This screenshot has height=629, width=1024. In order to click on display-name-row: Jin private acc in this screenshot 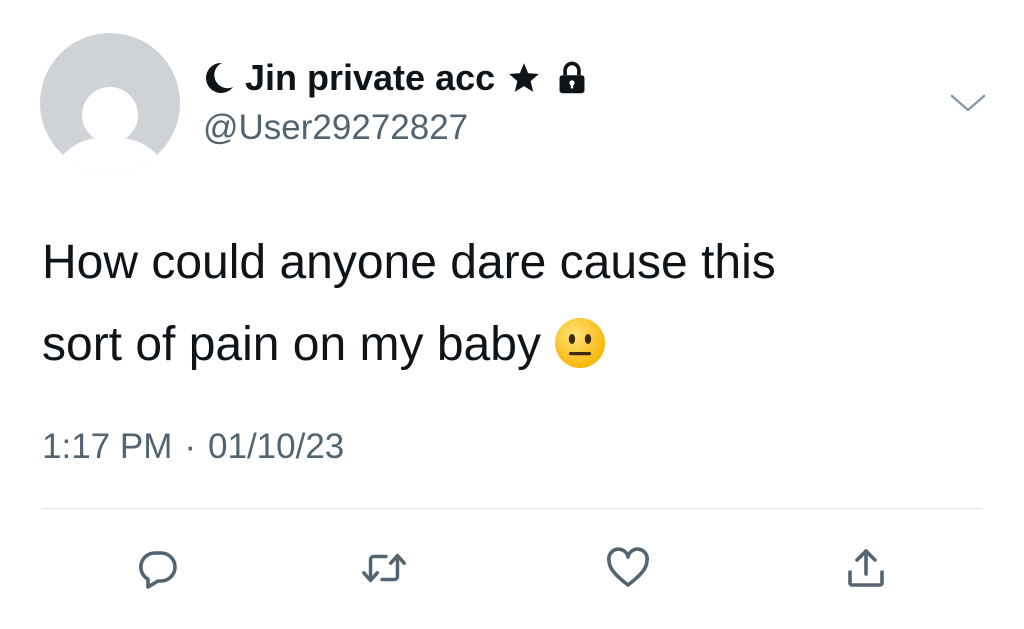, I will do `click(396, 78)`.